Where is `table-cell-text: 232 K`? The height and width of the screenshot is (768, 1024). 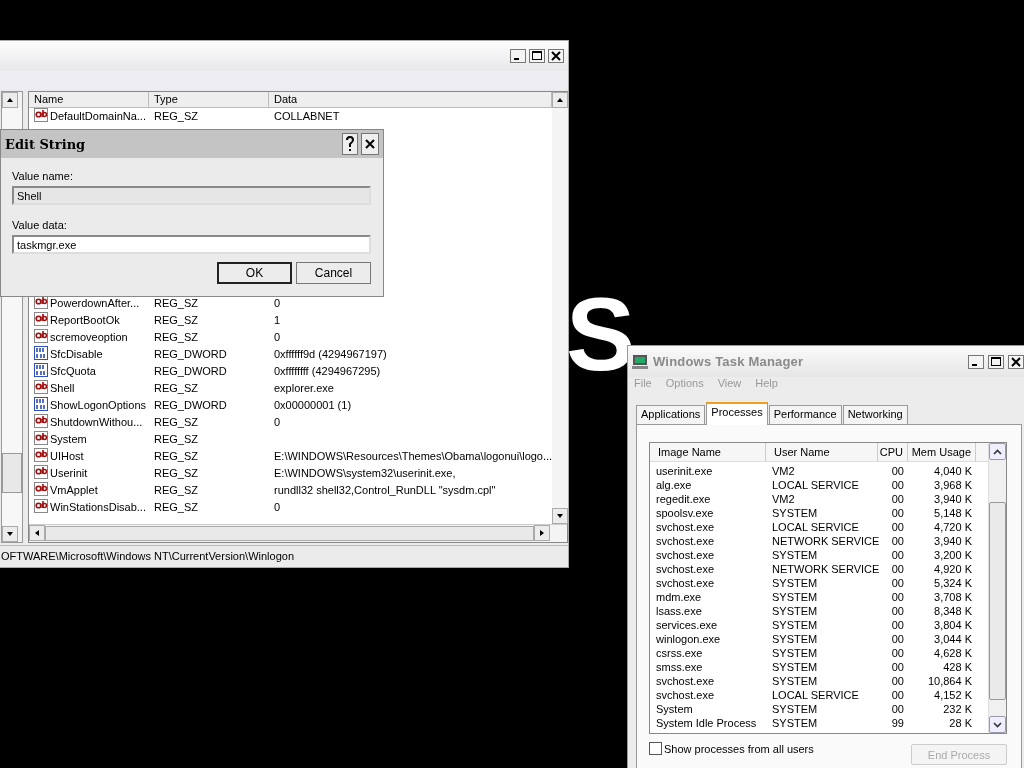
table-cell-text: 232 K is located at coordinates (957, 709).